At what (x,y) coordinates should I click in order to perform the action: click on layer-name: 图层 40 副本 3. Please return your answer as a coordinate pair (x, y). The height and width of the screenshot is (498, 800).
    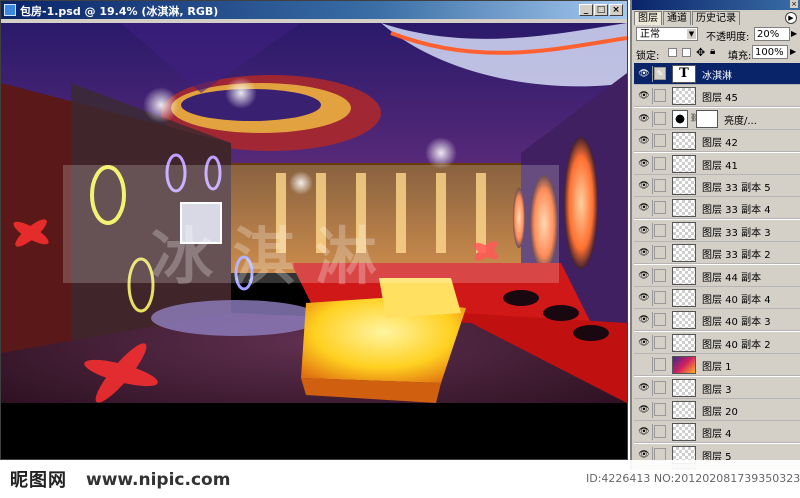
    Looking at the image, I should click on (736, 323).